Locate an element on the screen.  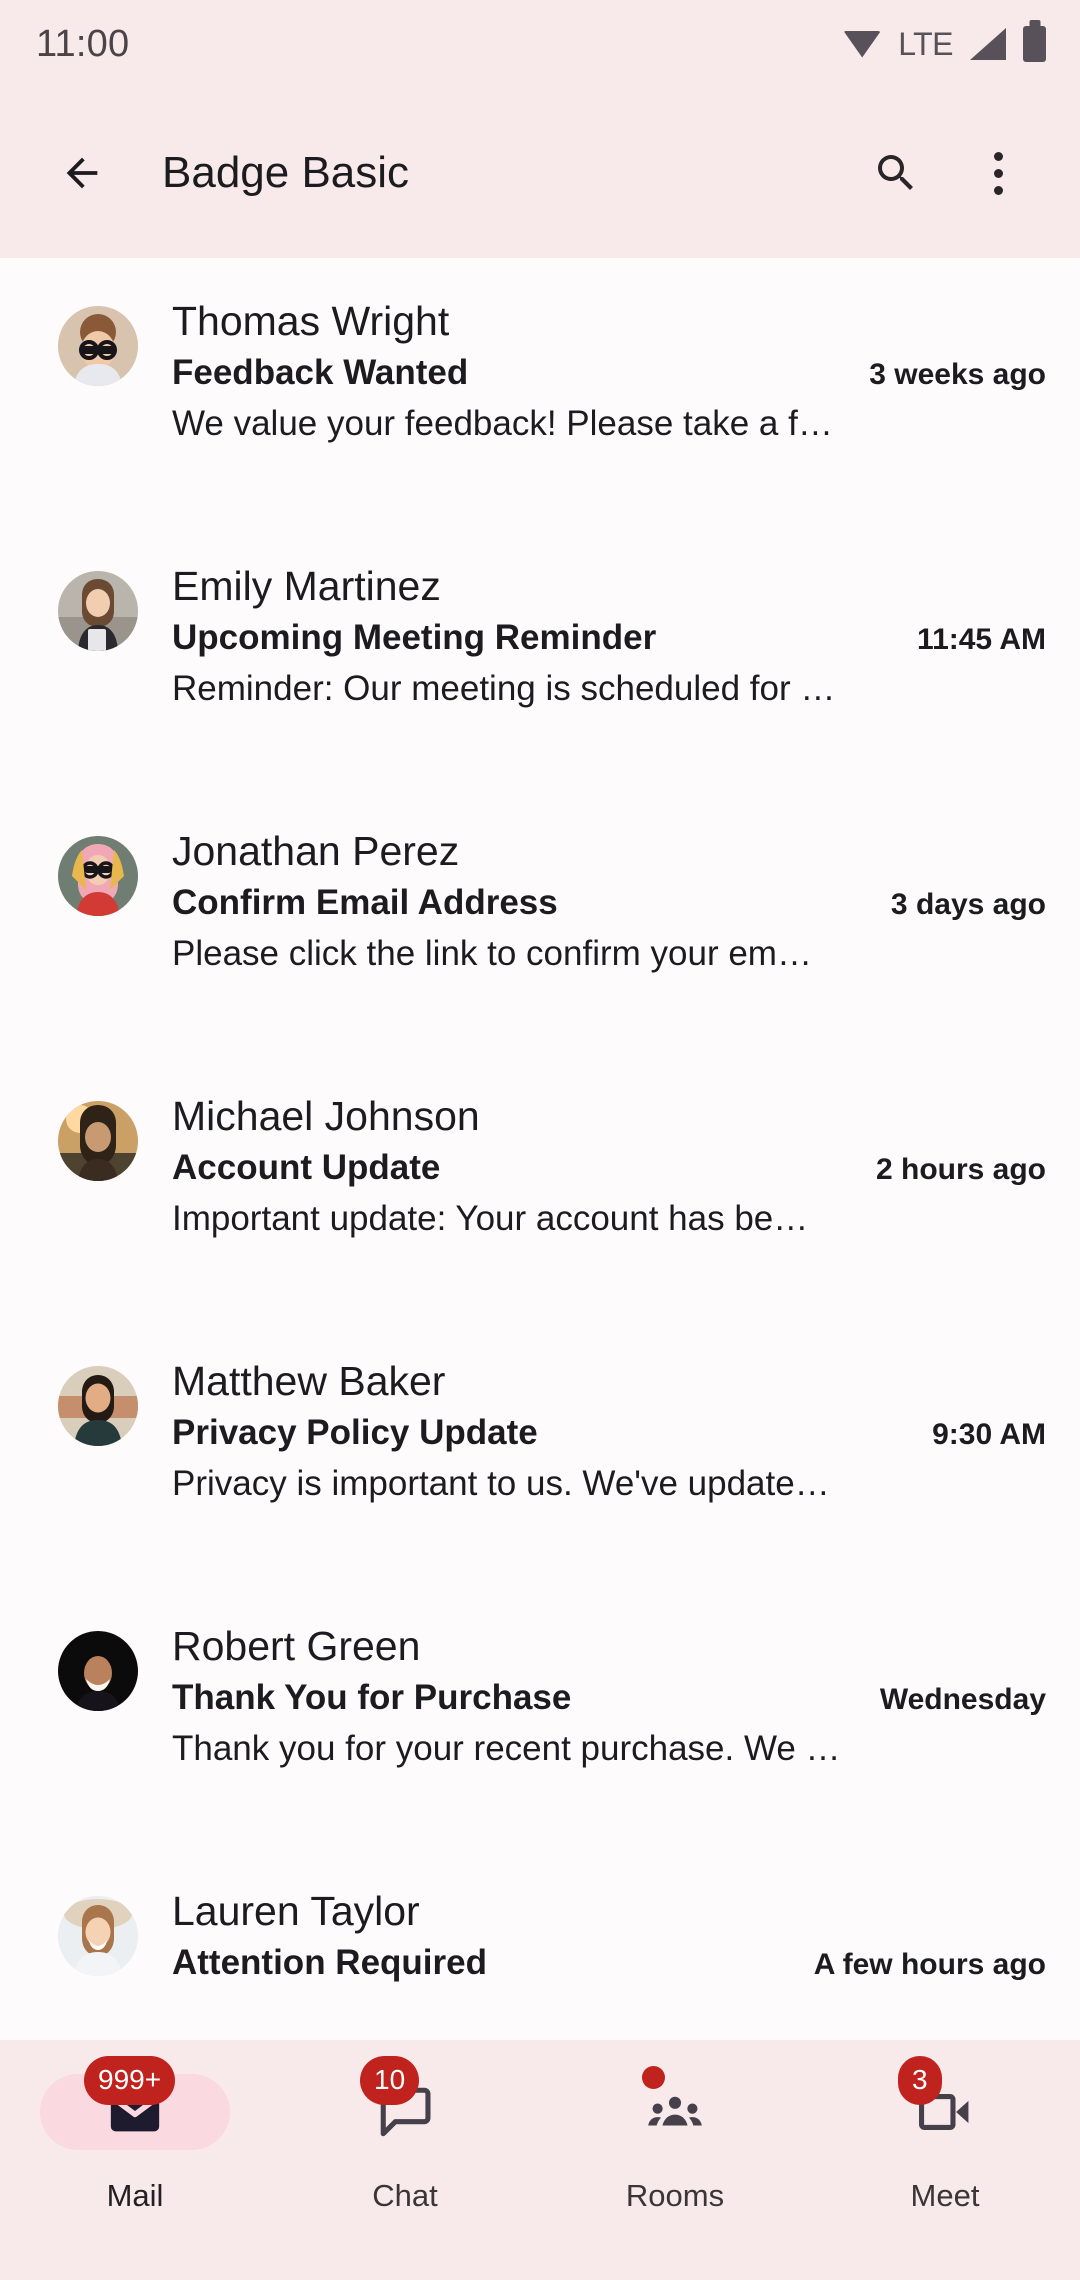
back-button is located at coordinates (82, 173).